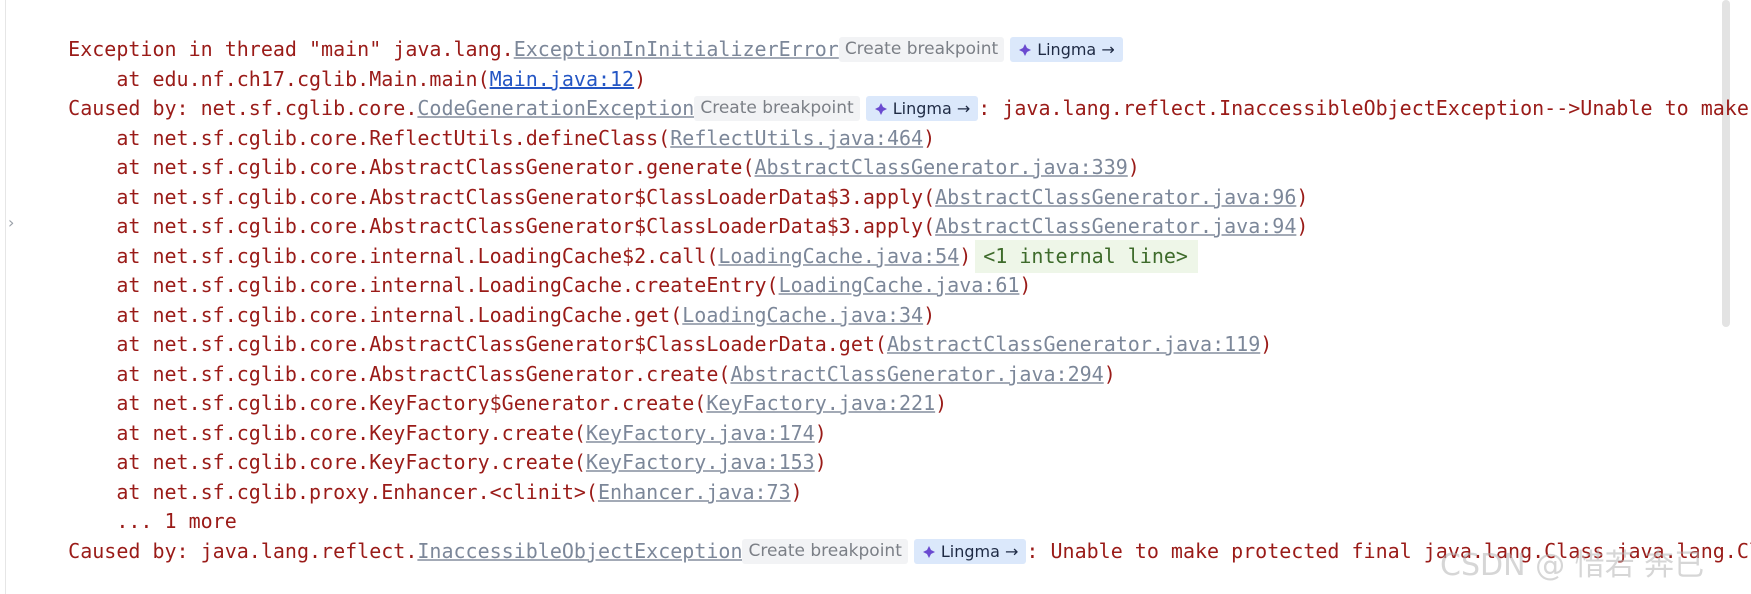 The image size is (1751, 594). I want to click on line-text: Caused by: java.lang.reflect., so click(243, 551).